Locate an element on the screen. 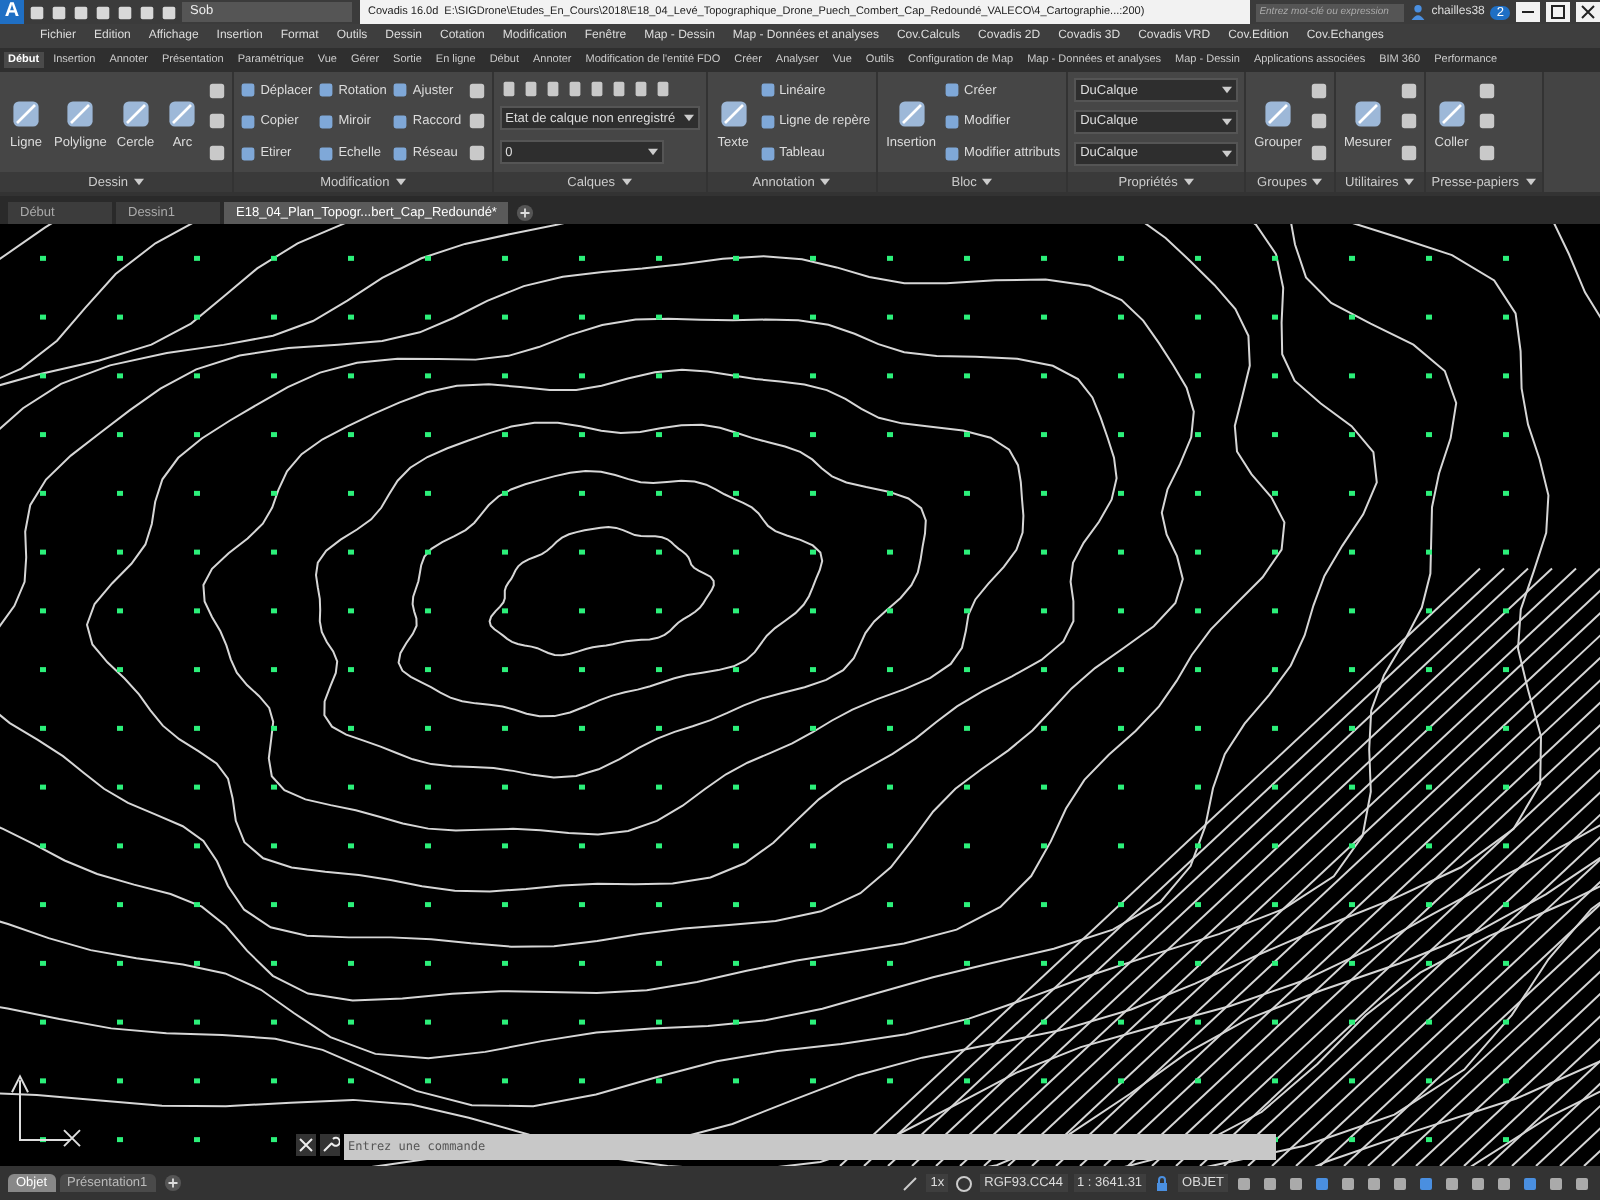 This screenshot has width=1600, height=1200. status-icon is located at coordinates (910, 1183).